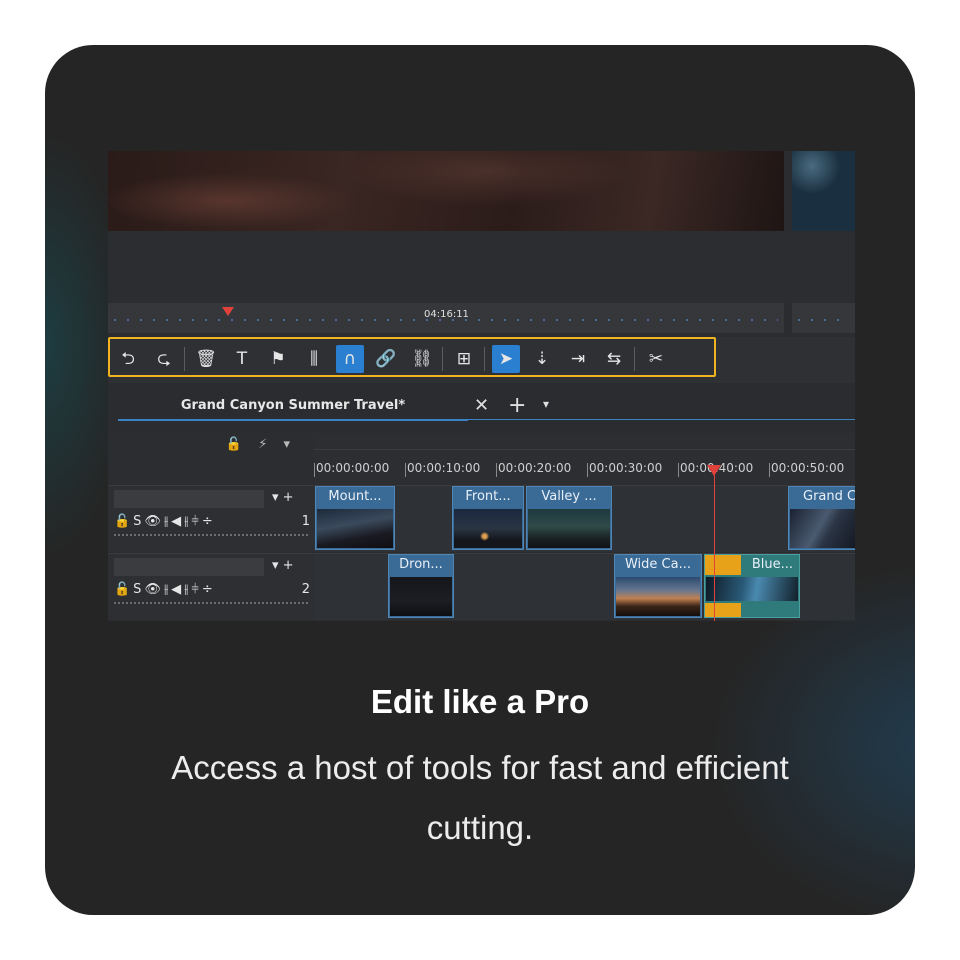 The width and height of the screenshot is (960, 960). Describe the element at coordinates (353, 468) in the screenshot. I see `timecode-label: 00:00:00:00` at that location.